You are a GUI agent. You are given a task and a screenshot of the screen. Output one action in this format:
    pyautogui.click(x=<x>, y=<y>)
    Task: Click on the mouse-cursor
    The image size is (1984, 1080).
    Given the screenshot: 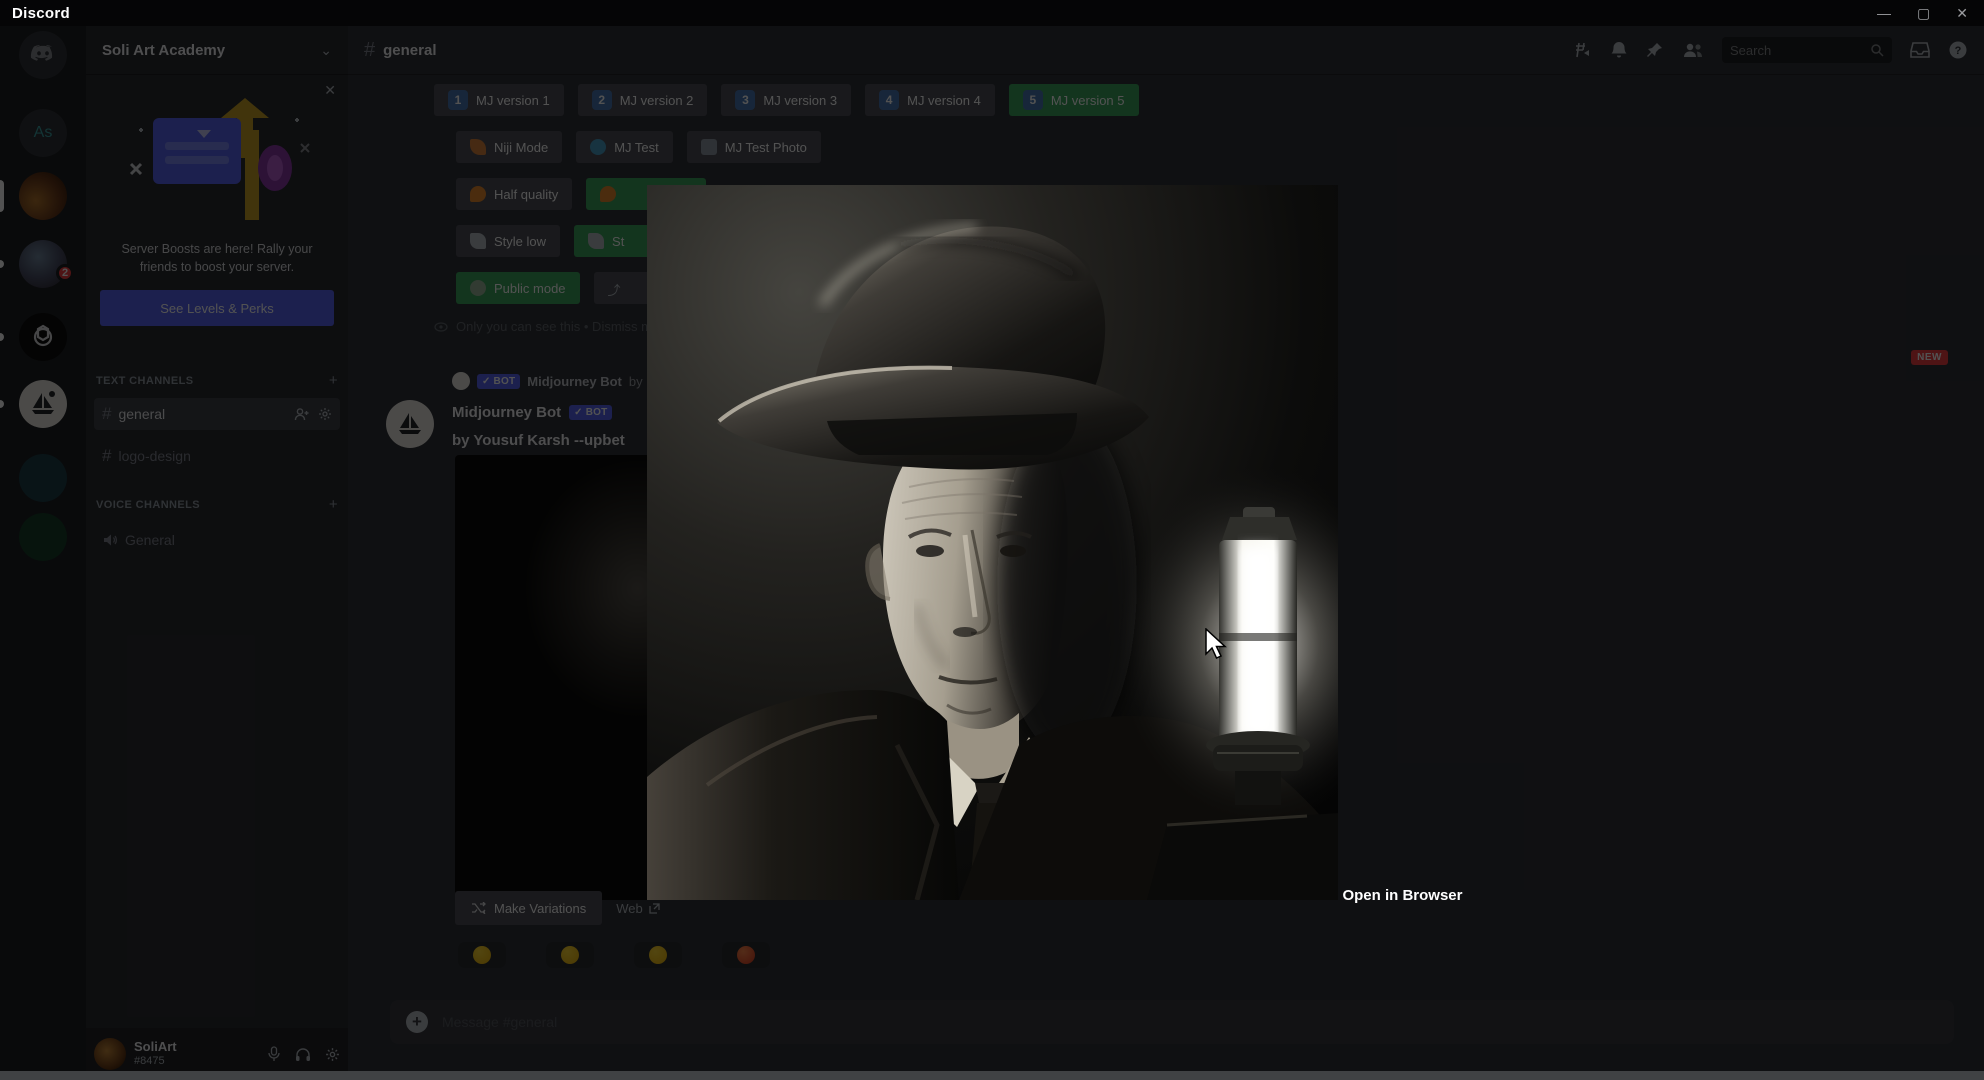 What is the action you would take?
    pyautogui.click(x=1217, y=647)
    